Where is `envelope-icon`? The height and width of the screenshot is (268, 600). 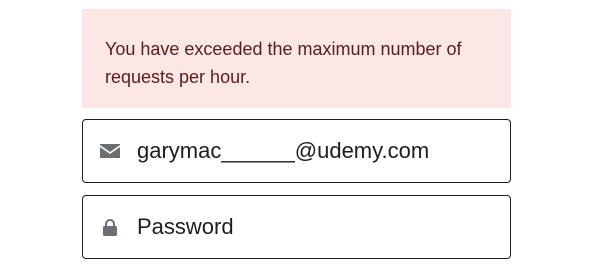 envelope-icon is located at coordinates (110, 151).